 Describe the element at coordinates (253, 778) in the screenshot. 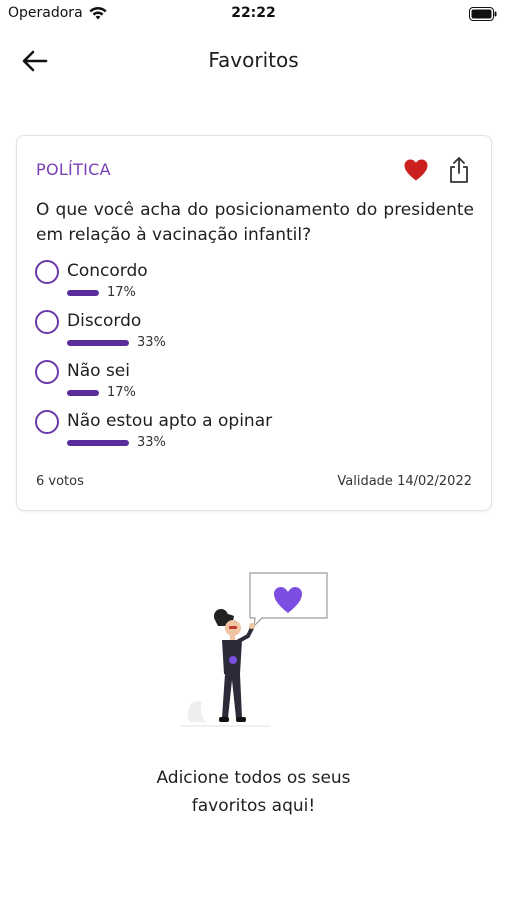

I see `empty-state-line-1: Adicione todos os seus` at that location.